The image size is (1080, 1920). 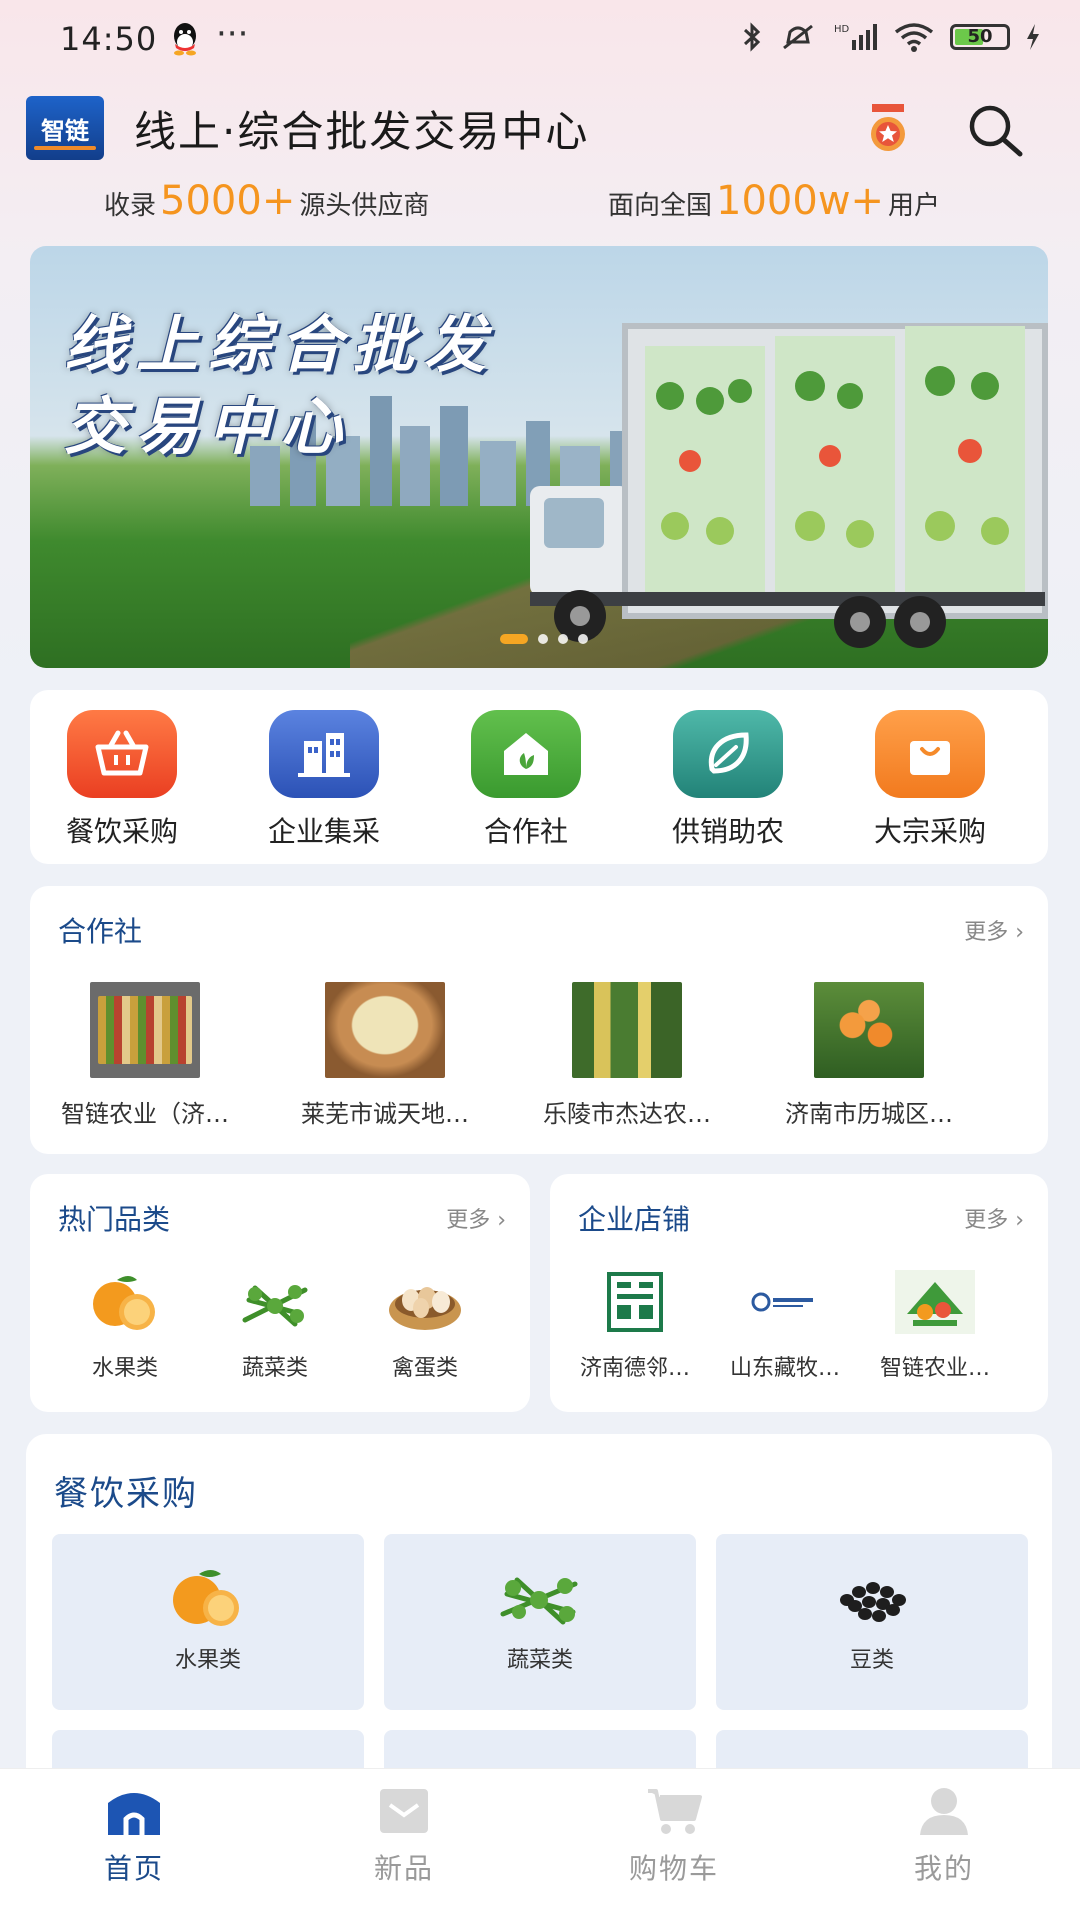 What do you see at coordinates (728, 754) in the screenshot?
I see `leaf-icon` at bounding box center [728, 754].